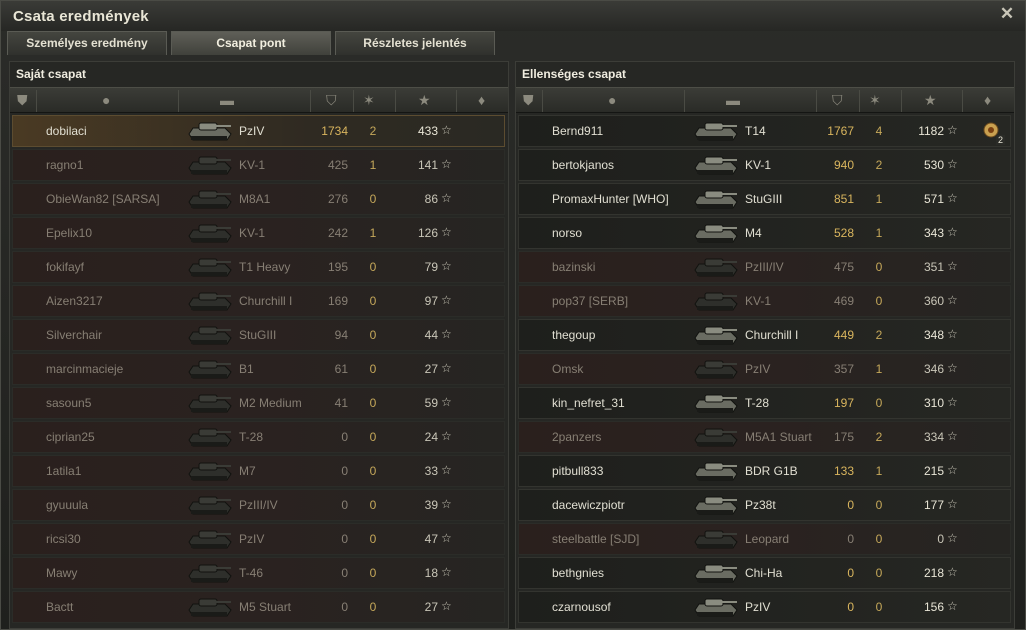  Describe the element at coordinates (764, 573) in the screenshot. I see `player-row: bethgnies Chi-Ha 0 0 218 ☆` at that location.